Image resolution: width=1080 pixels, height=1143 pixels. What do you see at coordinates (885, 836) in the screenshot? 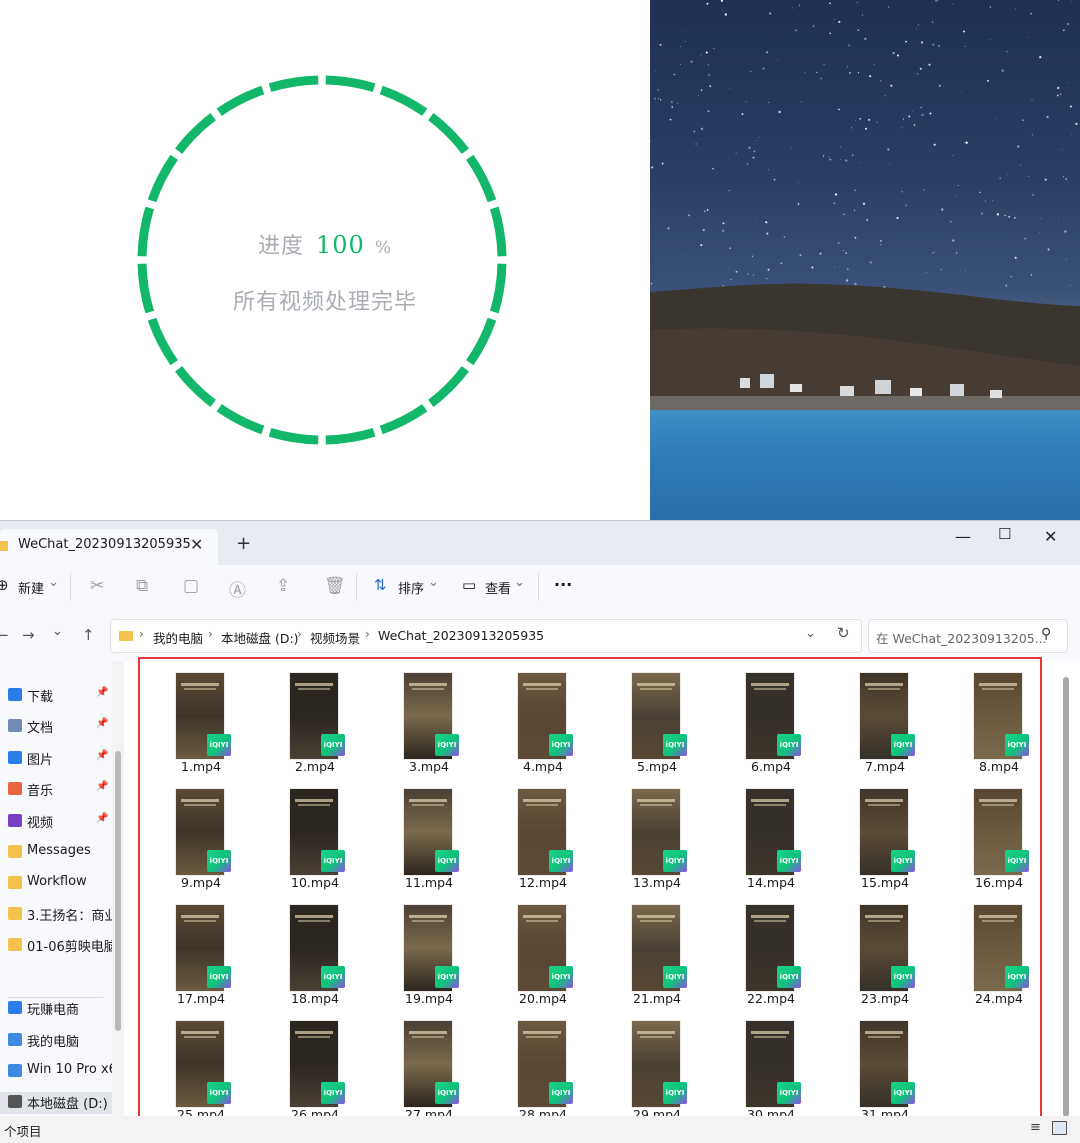
I see `file-item: iQIYI 15.mp4` at bounding box center [885, 836].